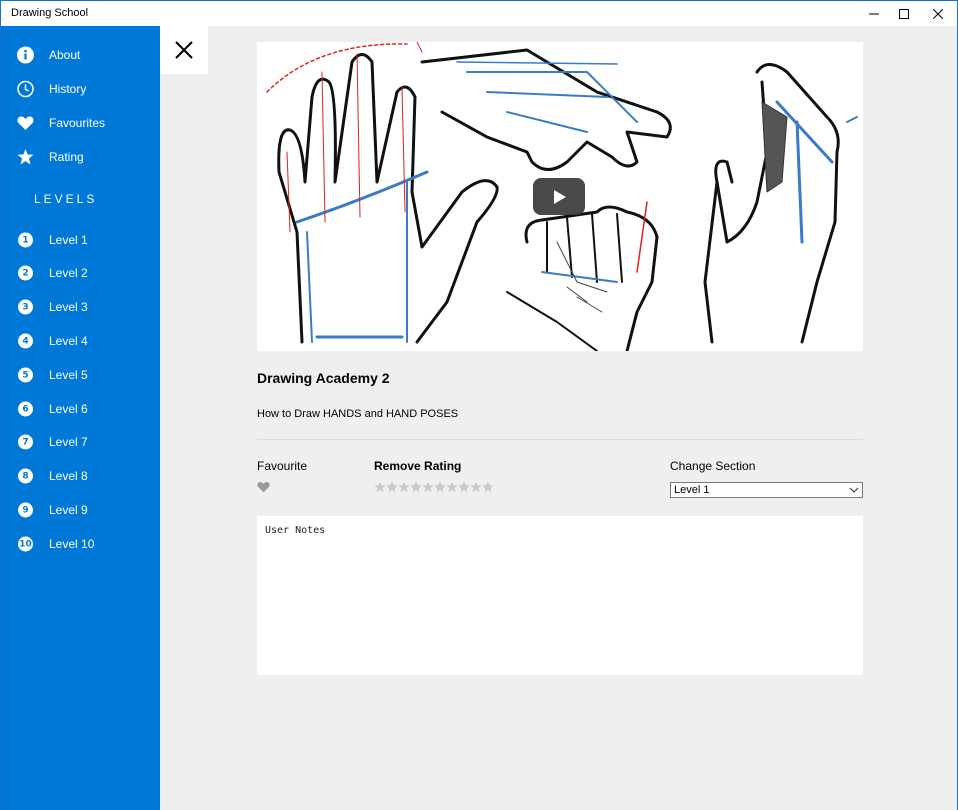 The width and height of the screenshot is (958, 810). Describe the element at coordinates (692, 490) in the screenshot. I see `section-dropdown-value: Level 1` at that location.